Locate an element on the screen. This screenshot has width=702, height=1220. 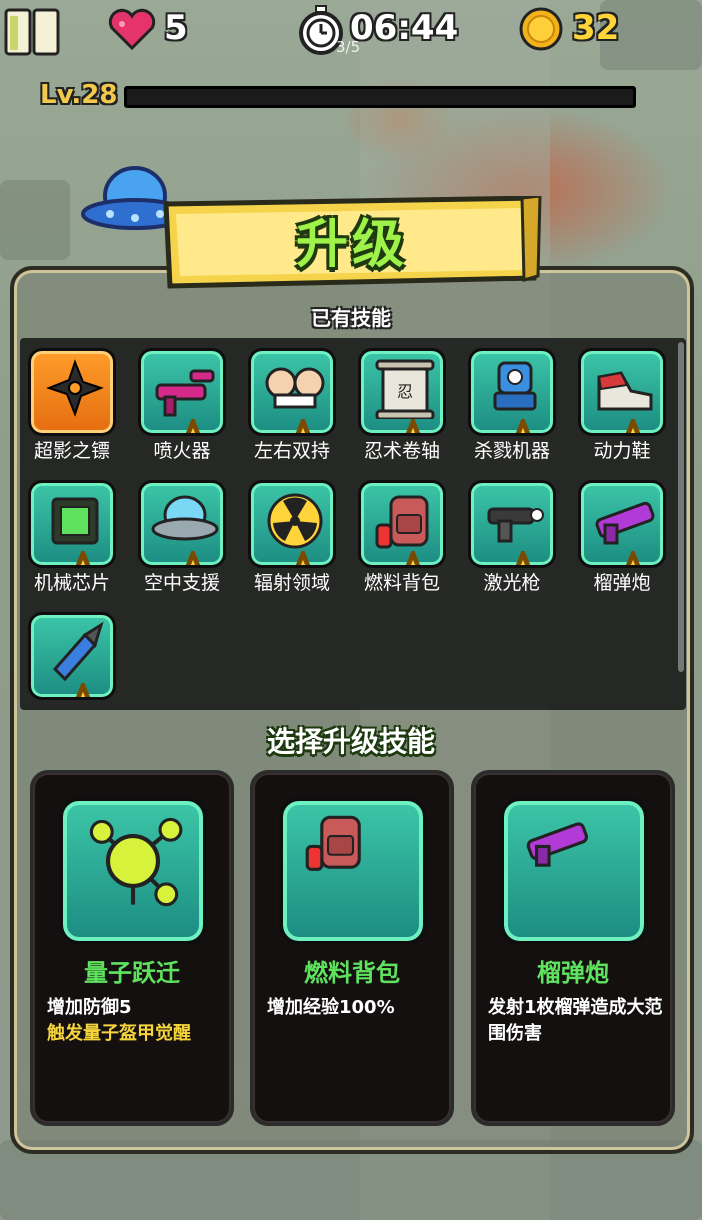
coin-count: 32 is located at coordinates (596, 28).